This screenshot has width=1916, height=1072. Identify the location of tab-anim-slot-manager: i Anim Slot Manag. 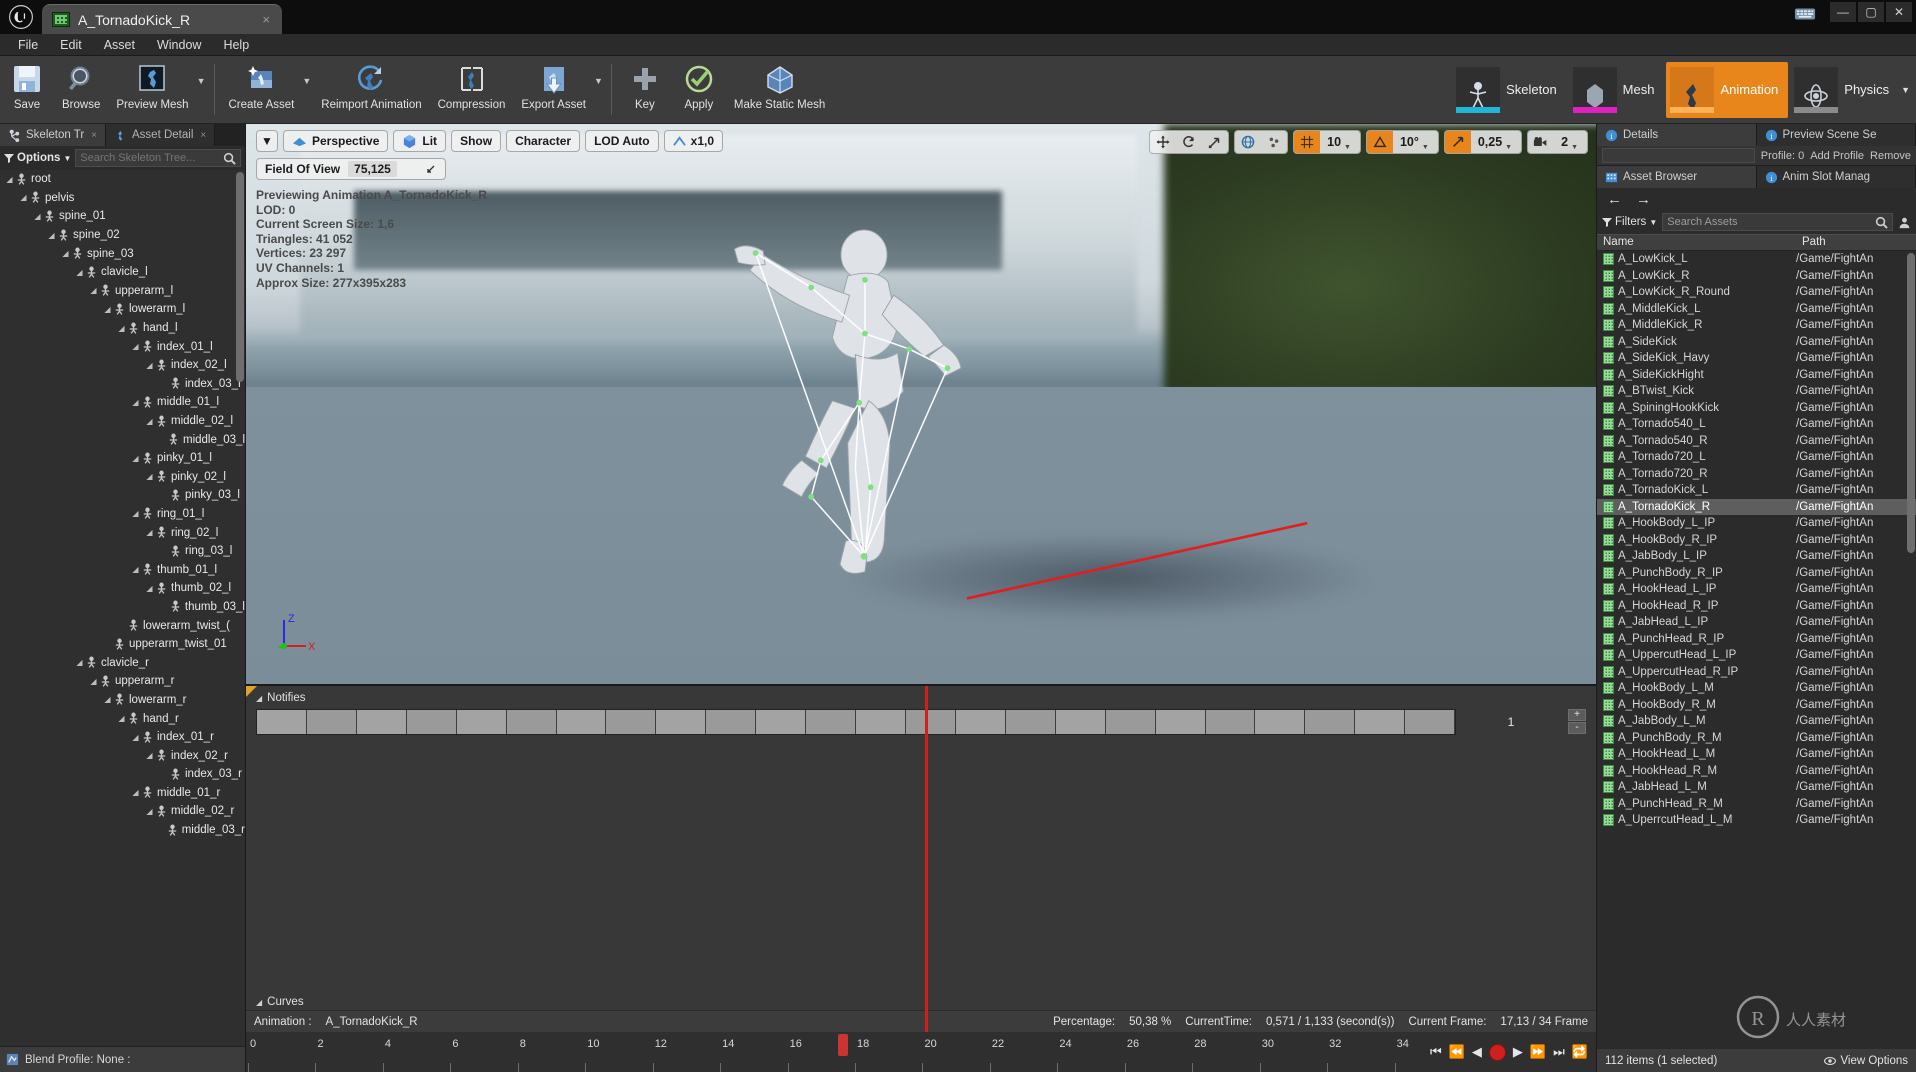
(1836, 177).